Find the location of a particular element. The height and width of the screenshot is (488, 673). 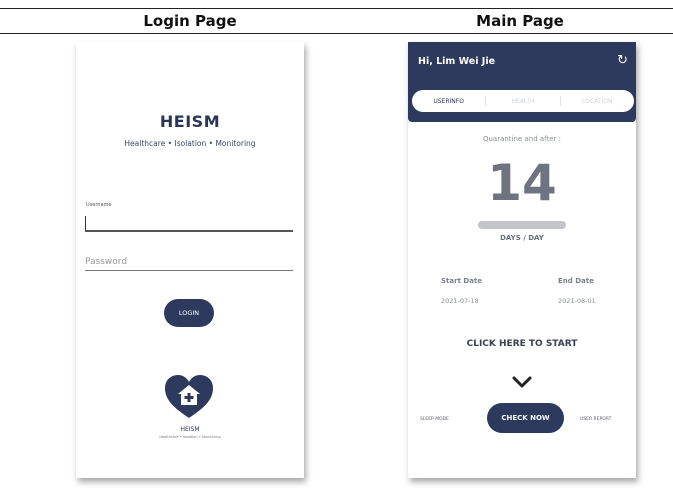

password-input is located at coordinates (189, 262).